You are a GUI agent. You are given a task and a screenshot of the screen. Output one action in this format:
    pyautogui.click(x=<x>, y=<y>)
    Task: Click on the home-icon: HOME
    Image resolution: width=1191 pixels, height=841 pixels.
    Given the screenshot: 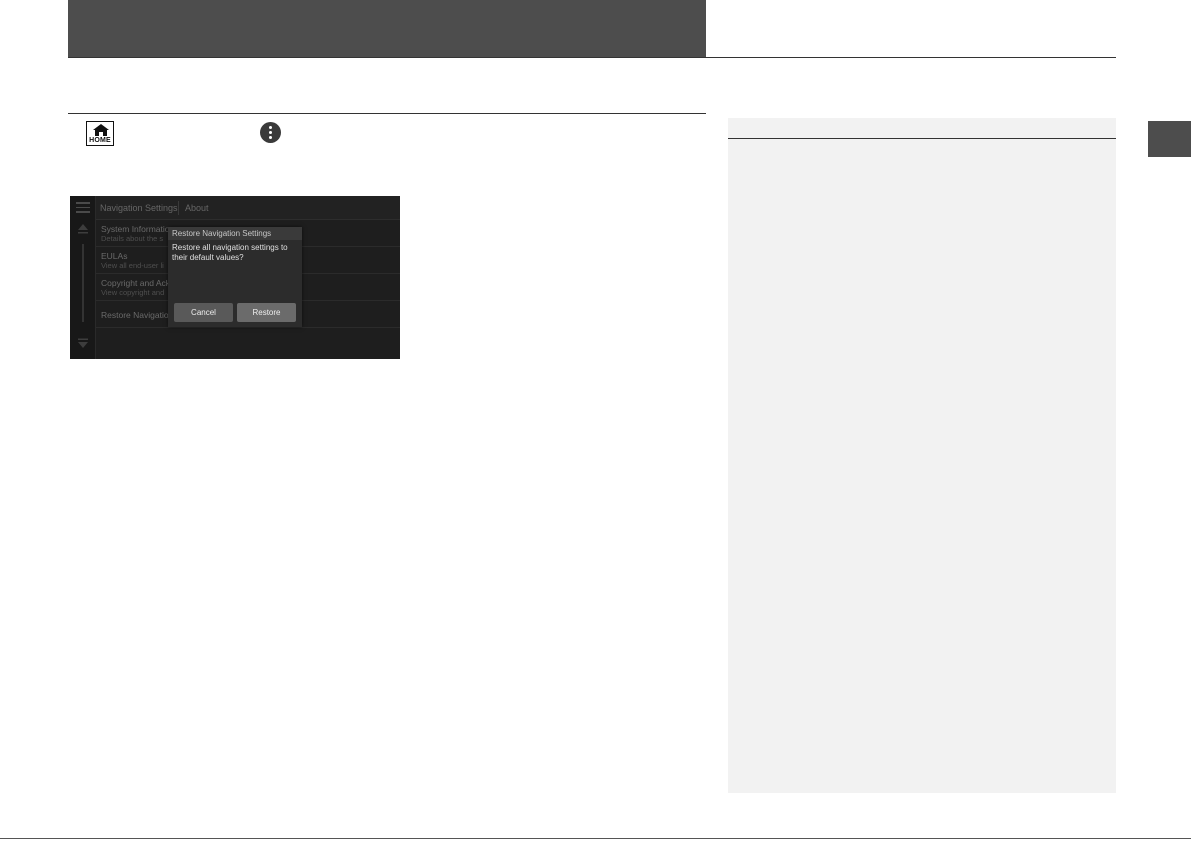 What is the action you would take?
    pyautogui.click(x=100, y=133)
    